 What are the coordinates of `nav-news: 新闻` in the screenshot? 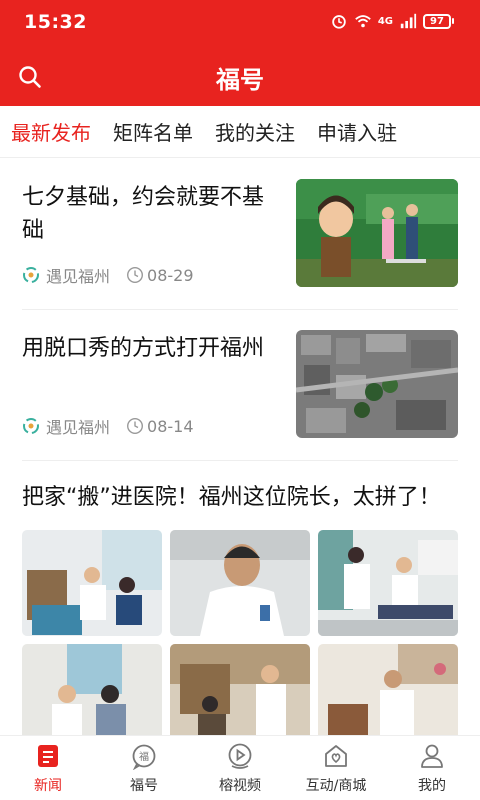 It's located at (48, 768).